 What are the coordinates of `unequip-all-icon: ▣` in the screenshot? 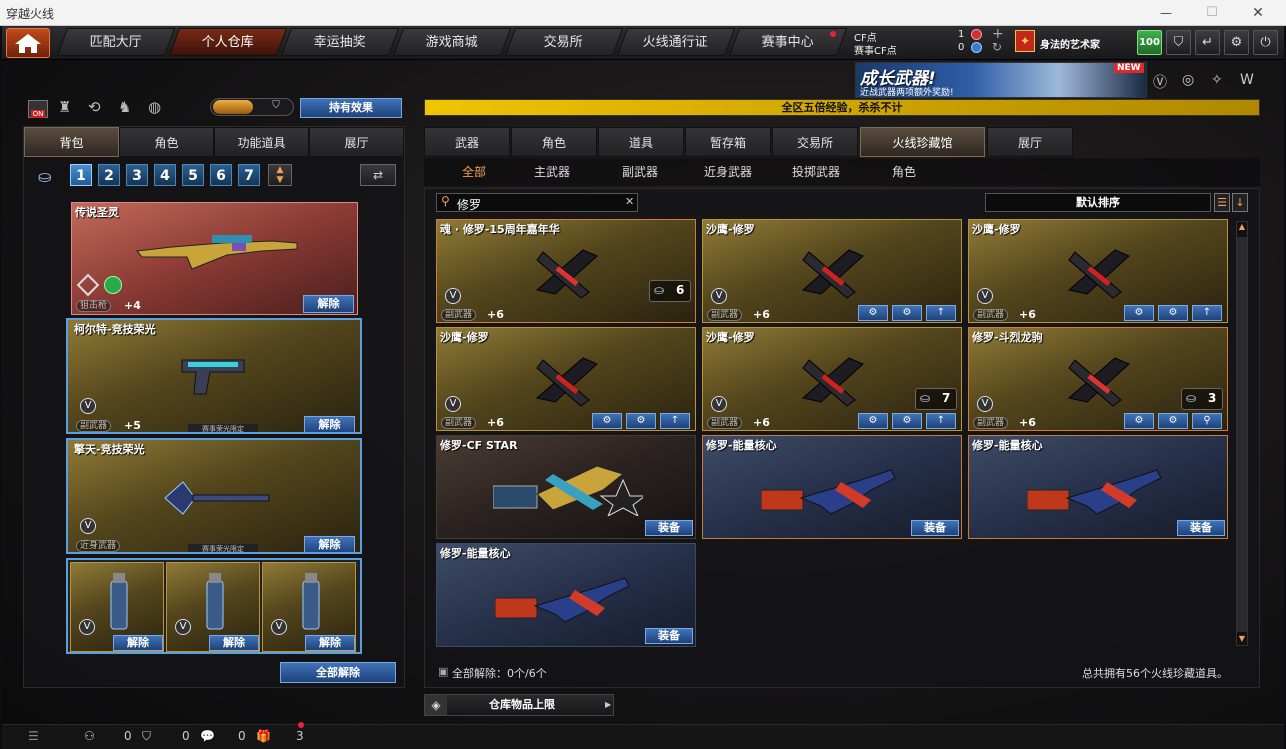 It's located at (443, 671).